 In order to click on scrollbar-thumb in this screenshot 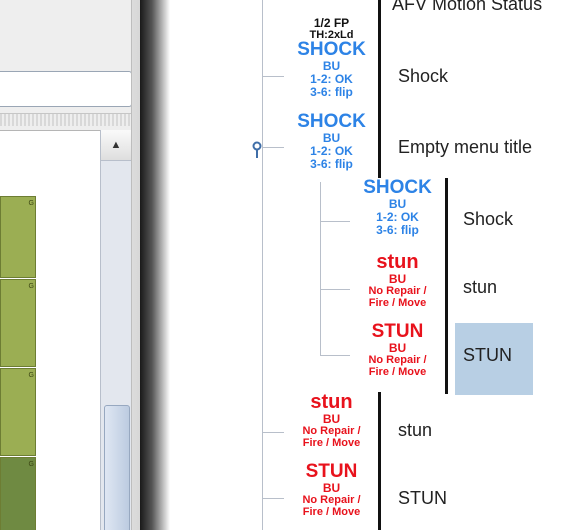, I will do `click(117, 467)`.